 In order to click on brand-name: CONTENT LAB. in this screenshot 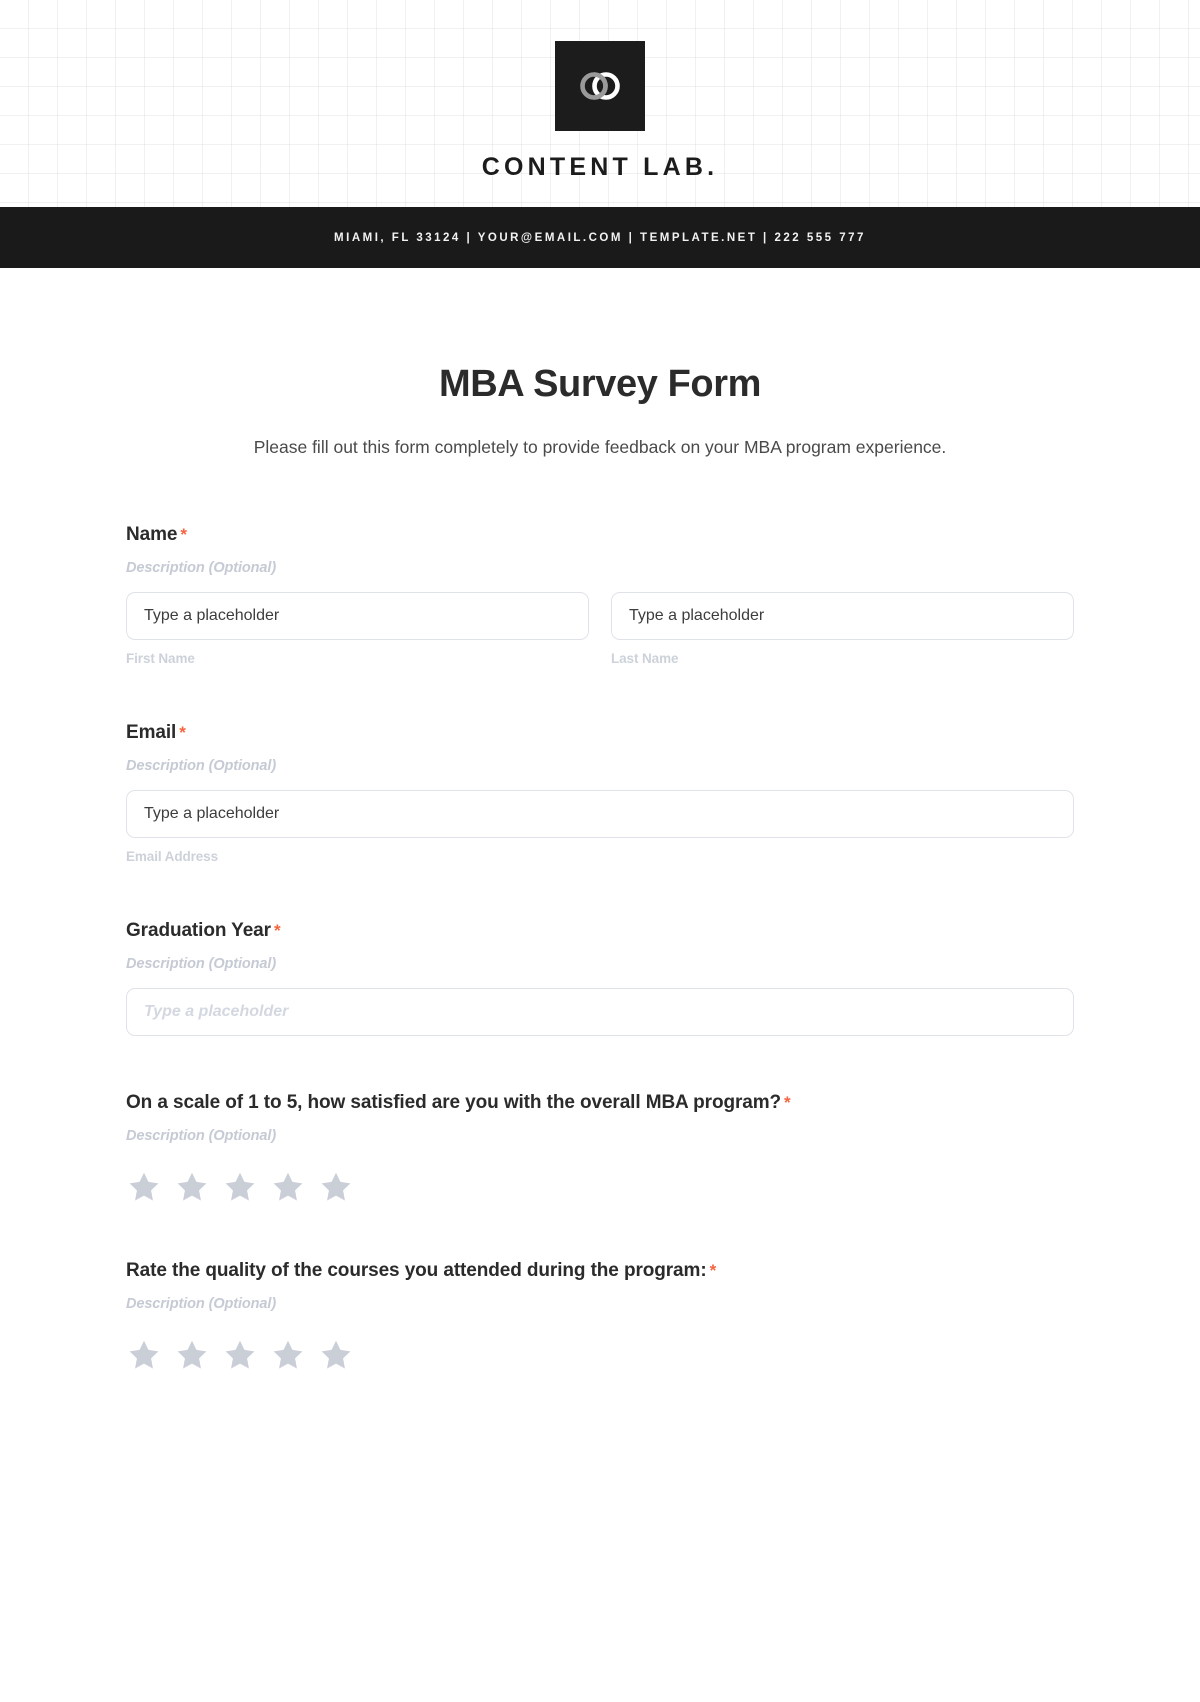, I will do `click(600, 167)`.